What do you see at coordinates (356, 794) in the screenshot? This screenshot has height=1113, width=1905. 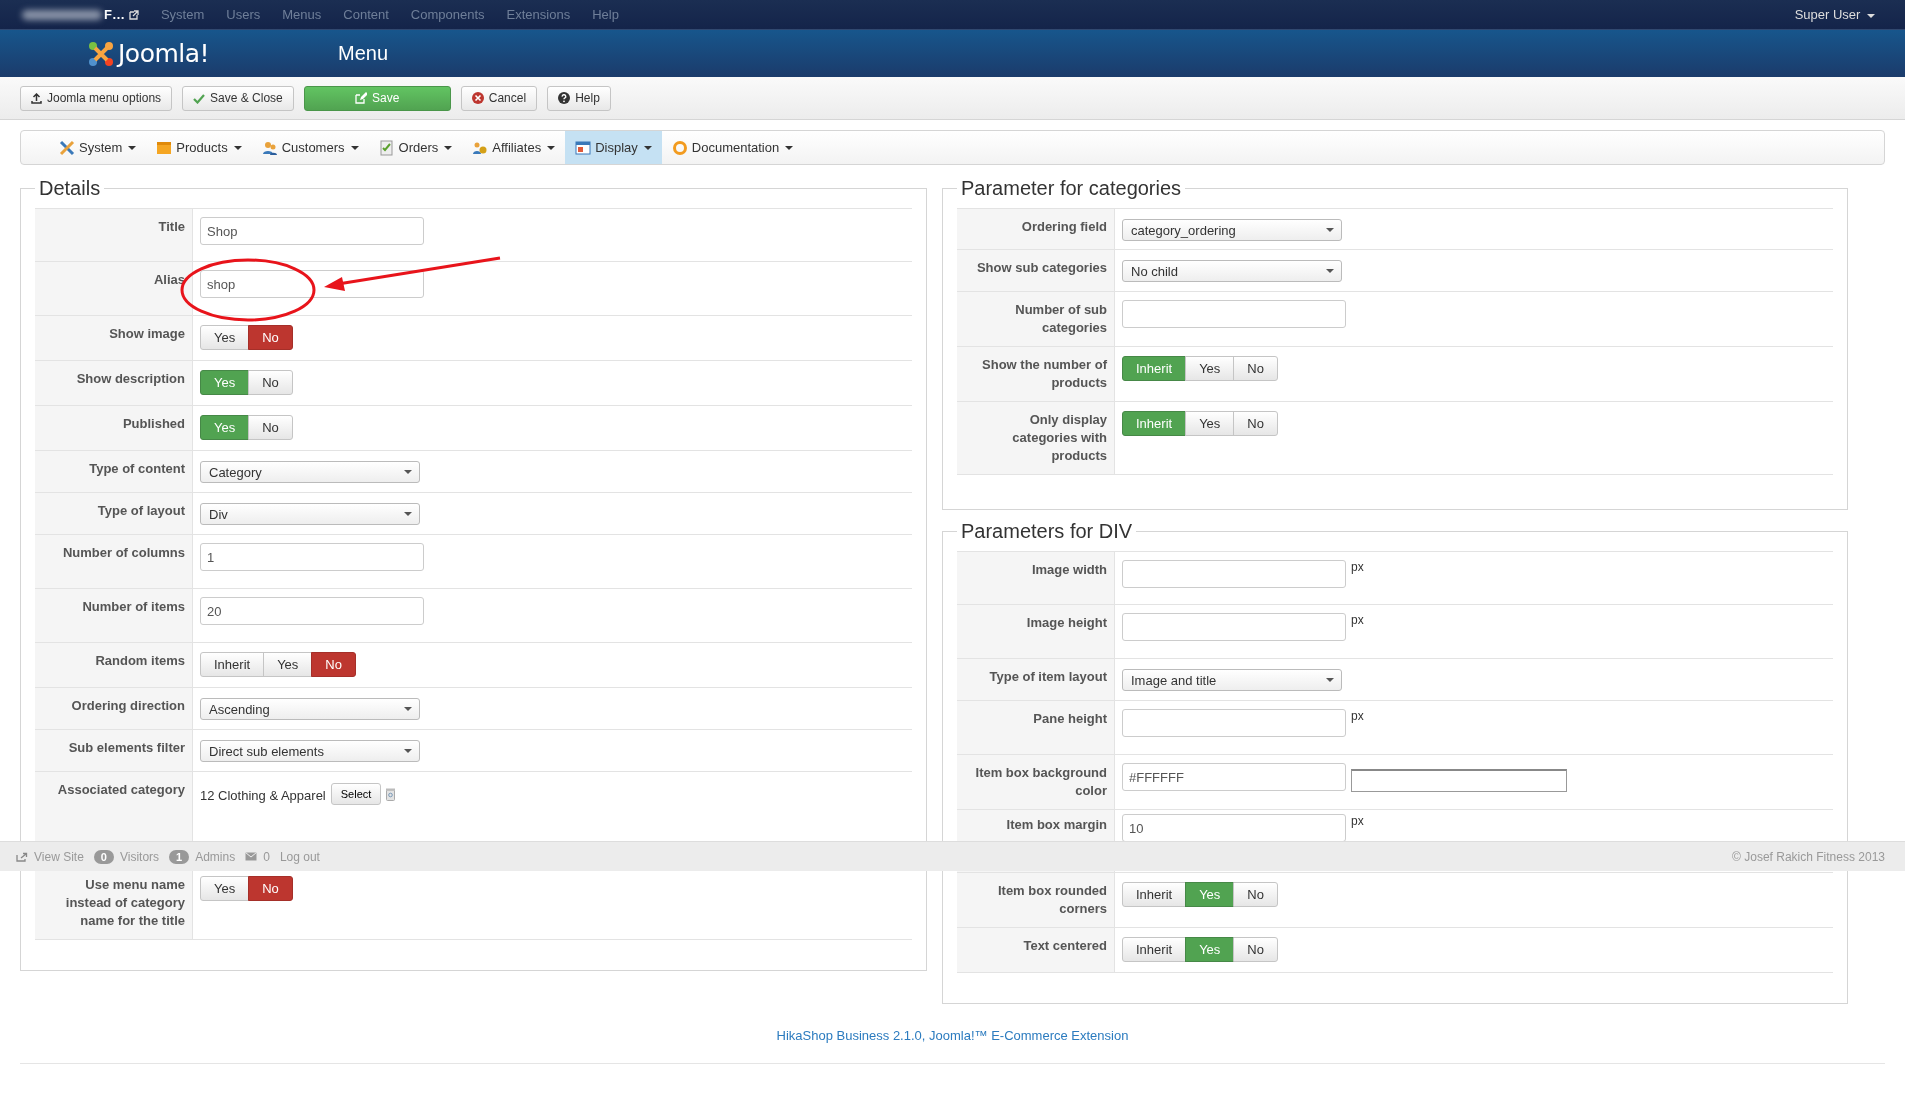 I see `select-button: Select` at bounding box center [356, 794].